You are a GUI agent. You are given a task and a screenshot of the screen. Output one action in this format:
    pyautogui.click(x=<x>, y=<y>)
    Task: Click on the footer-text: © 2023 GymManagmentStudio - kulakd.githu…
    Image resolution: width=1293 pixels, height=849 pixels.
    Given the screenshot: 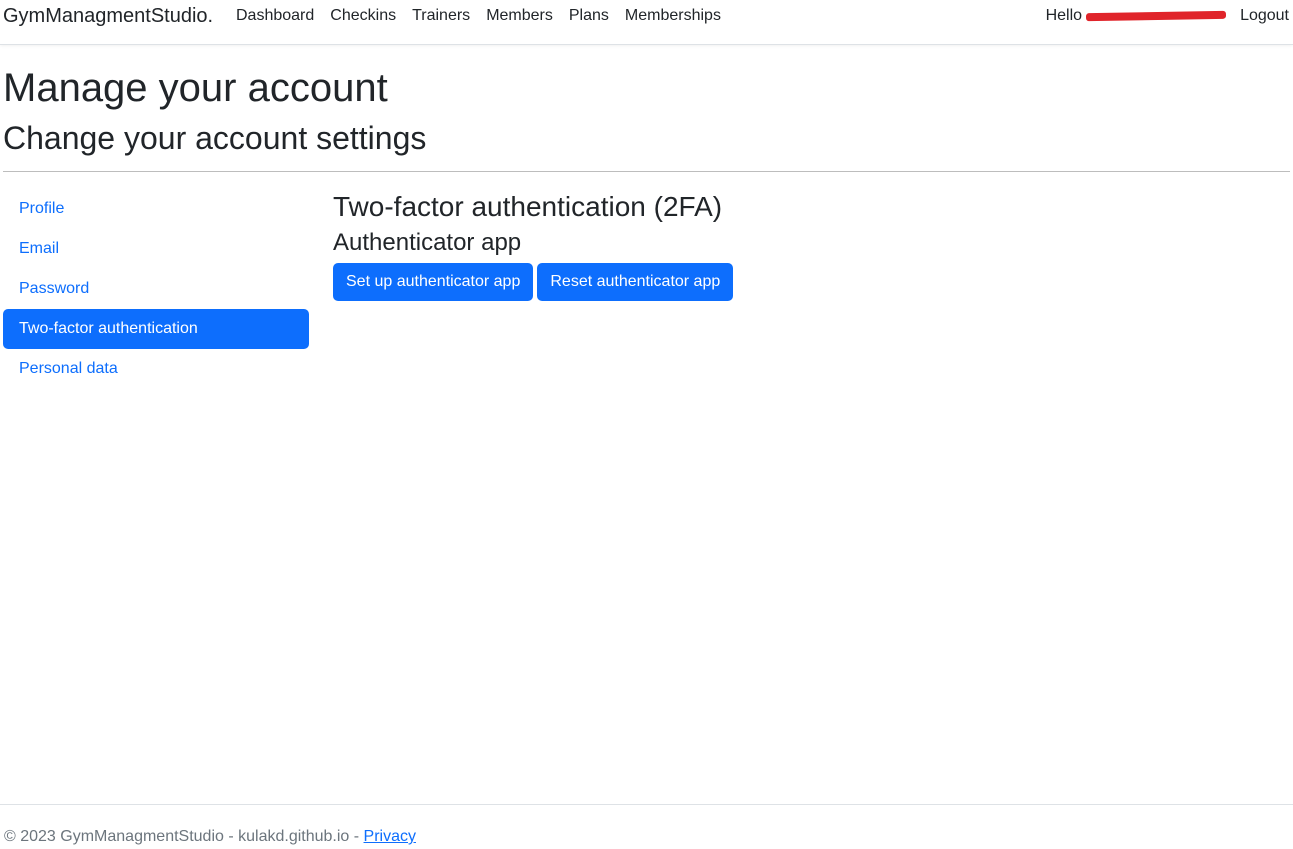 What is the action you would take?
    pyautogui.click(x=210, y=837)
    